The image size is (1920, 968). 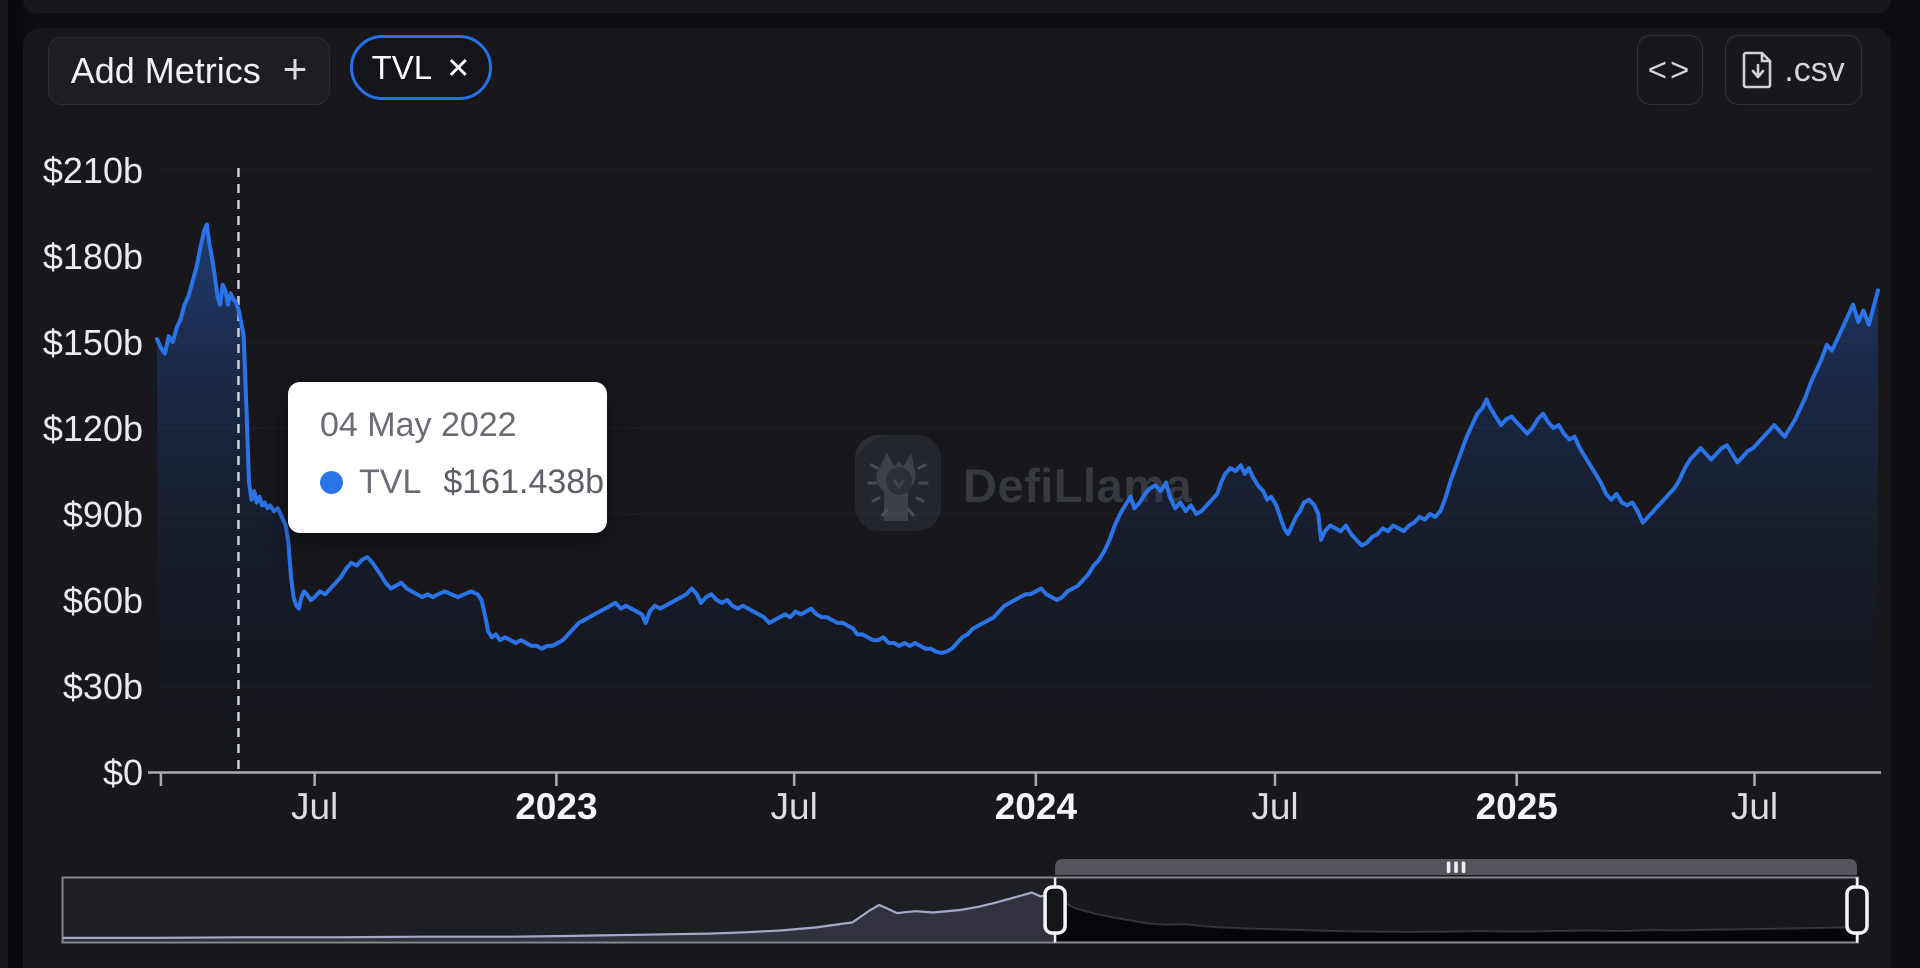 I want to click on y-tick-label: $0, so click(x=123, y=772).